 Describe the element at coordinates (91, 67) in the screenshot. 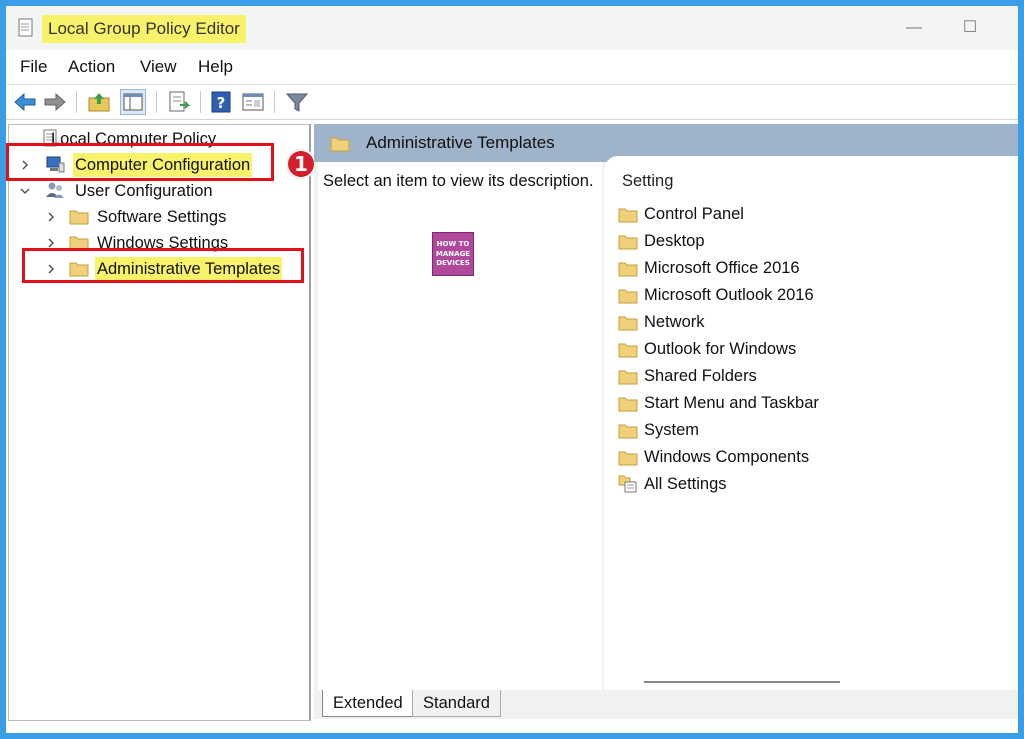

I see `menu-action: Action` at that location.